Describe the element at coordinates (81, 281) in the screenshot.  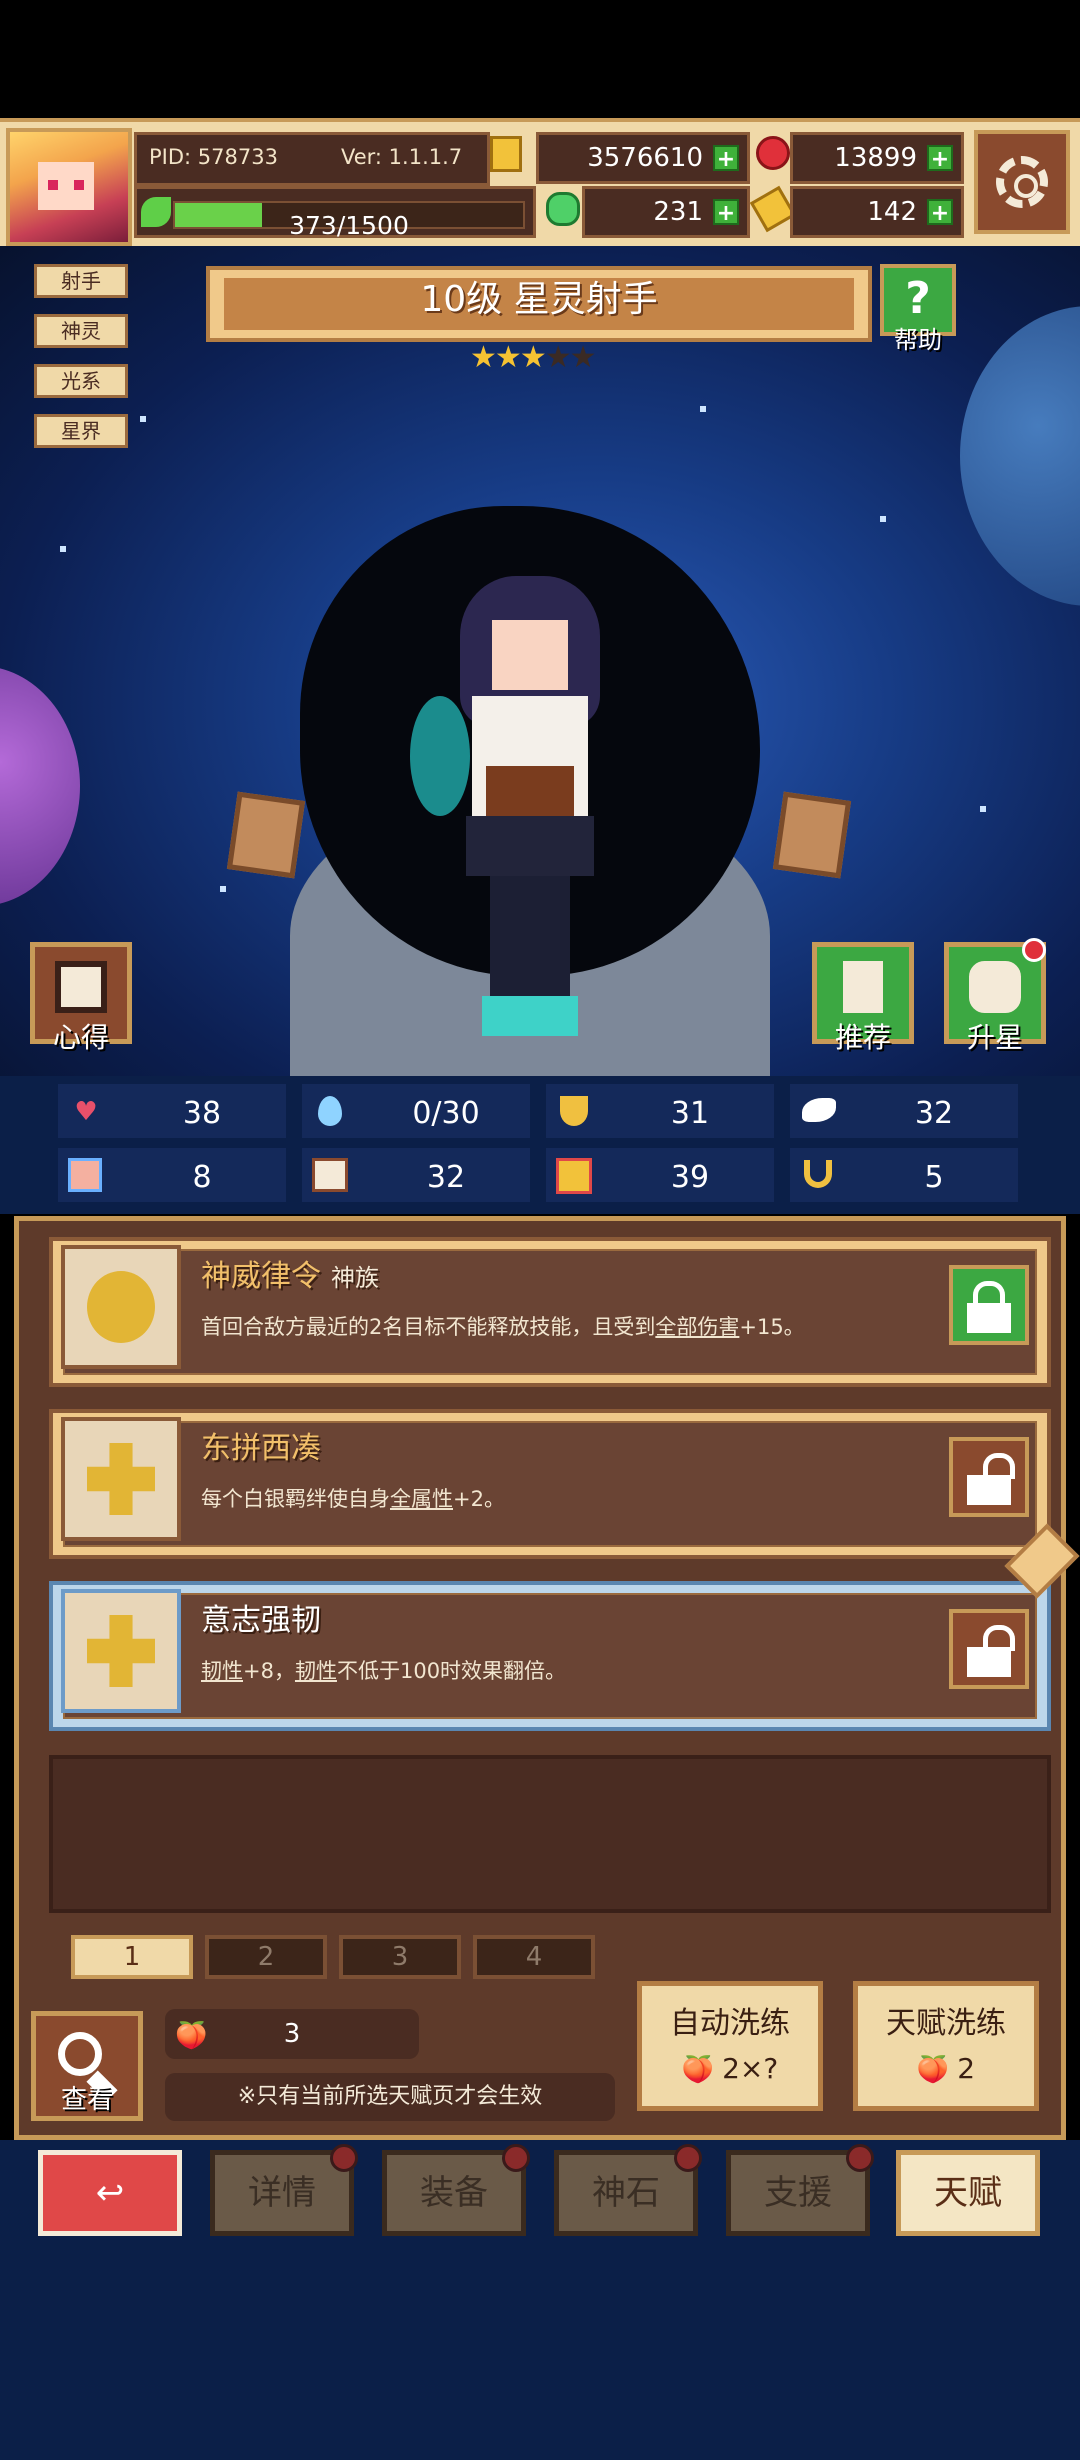
I see `tag-archer: 射手` at that location.